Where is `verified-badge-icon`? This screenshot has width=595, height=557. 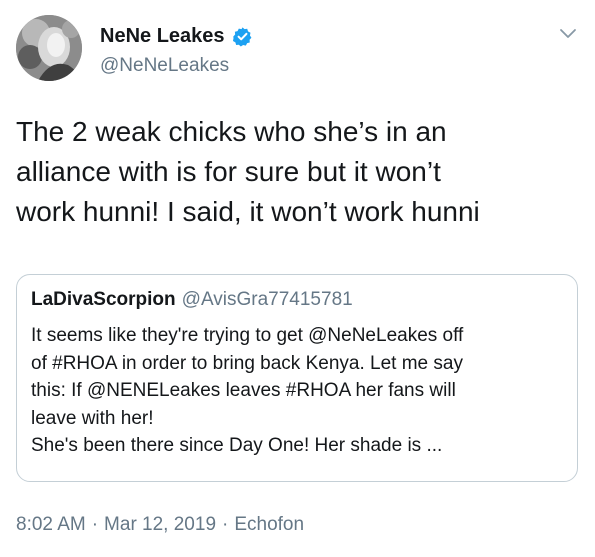
verified-badge-icon is located at coordinates (242, 36).